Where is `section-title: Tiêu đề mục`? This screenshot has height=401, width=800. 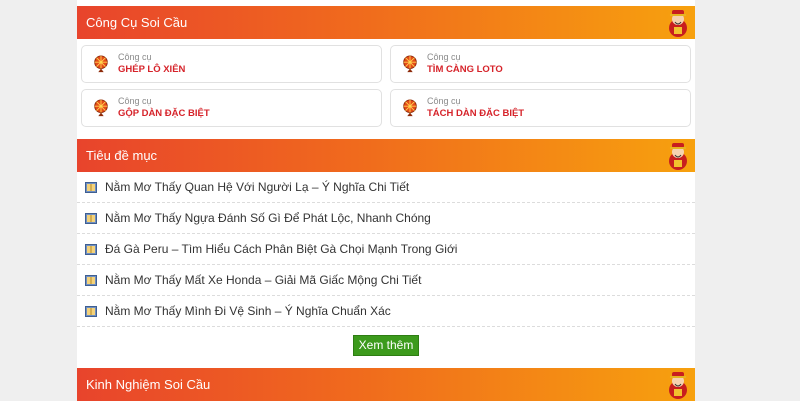
section-title: Tiêu đề mục is located at coordinates (122, 155).